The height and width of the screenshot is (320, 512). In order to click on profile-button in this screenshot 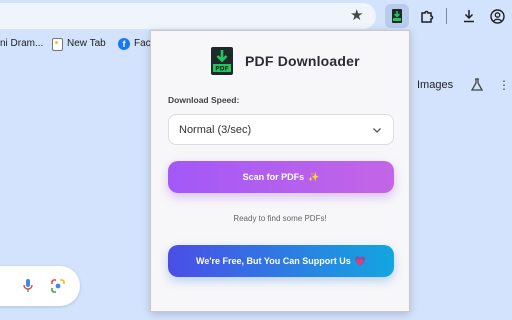, I will do `click(497, 16)`.